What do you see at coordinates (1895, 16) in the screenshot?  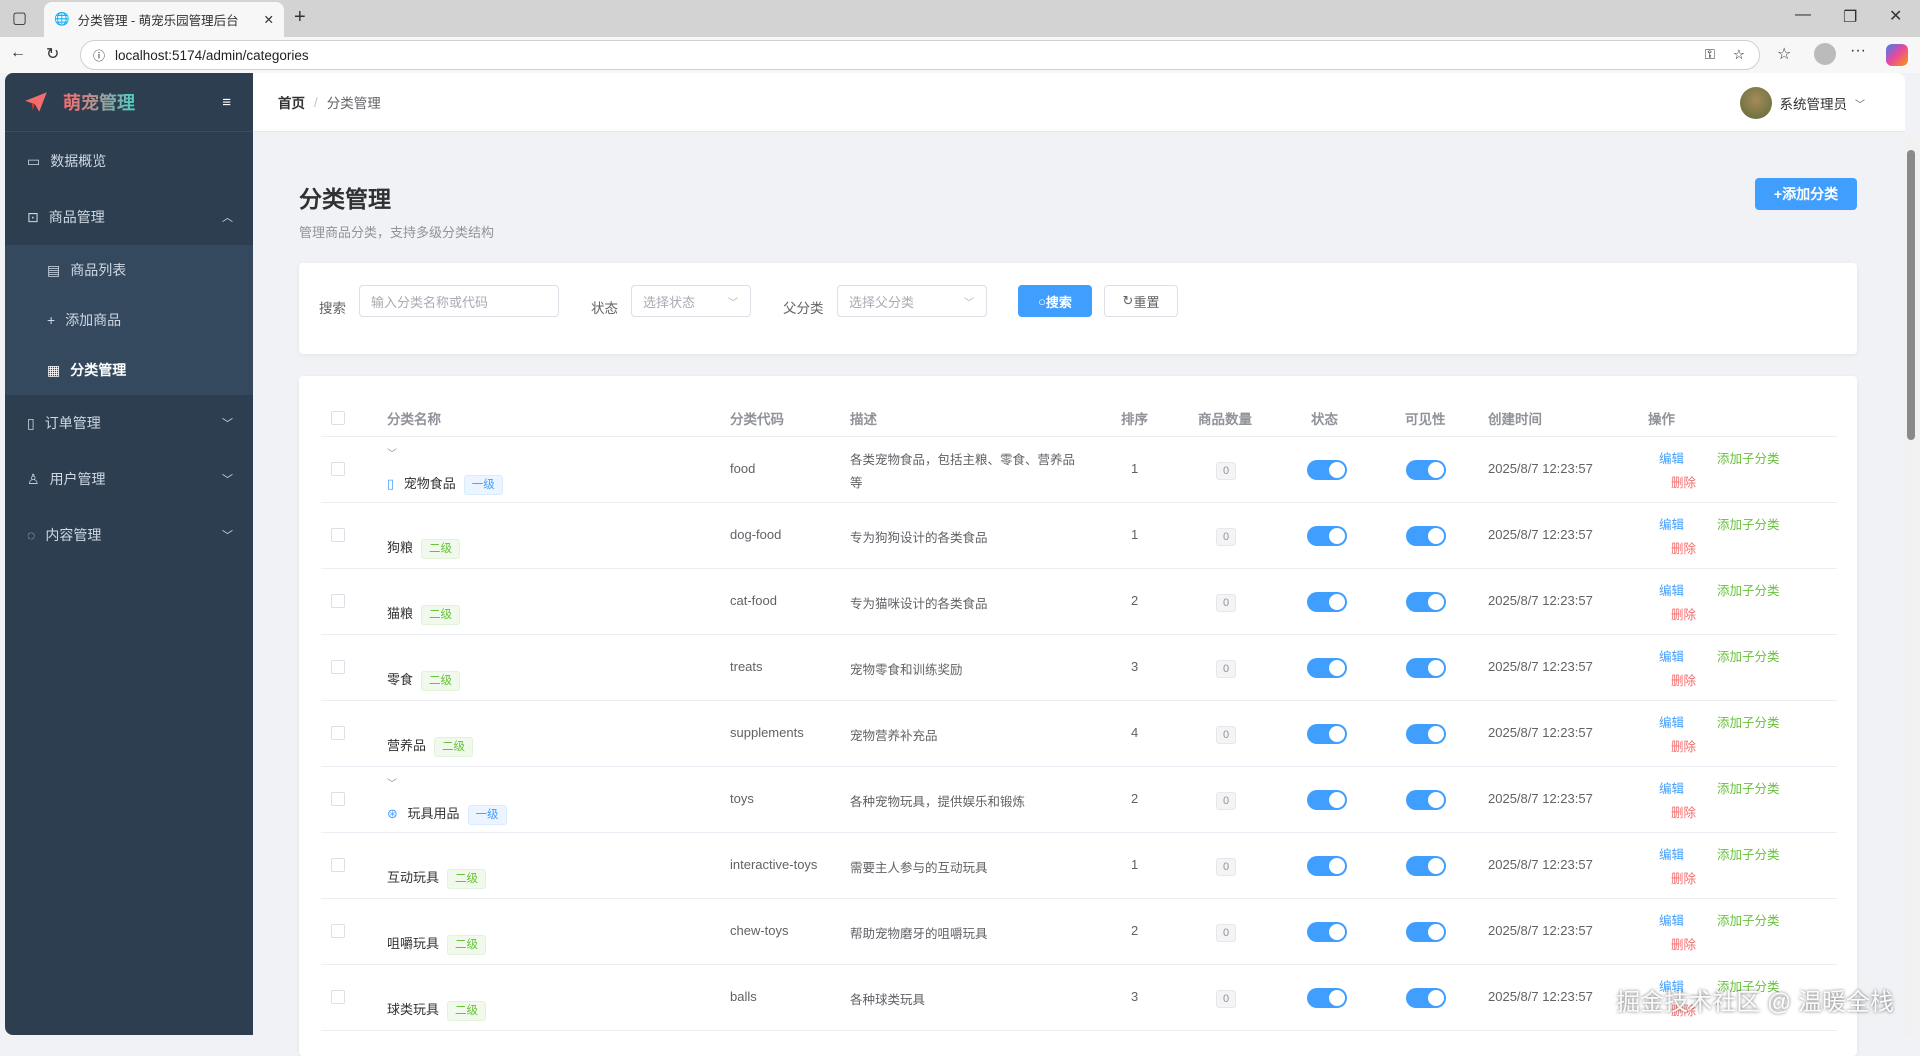 I see `close-window-icon: ✕` at bounding box center [1895, 16].